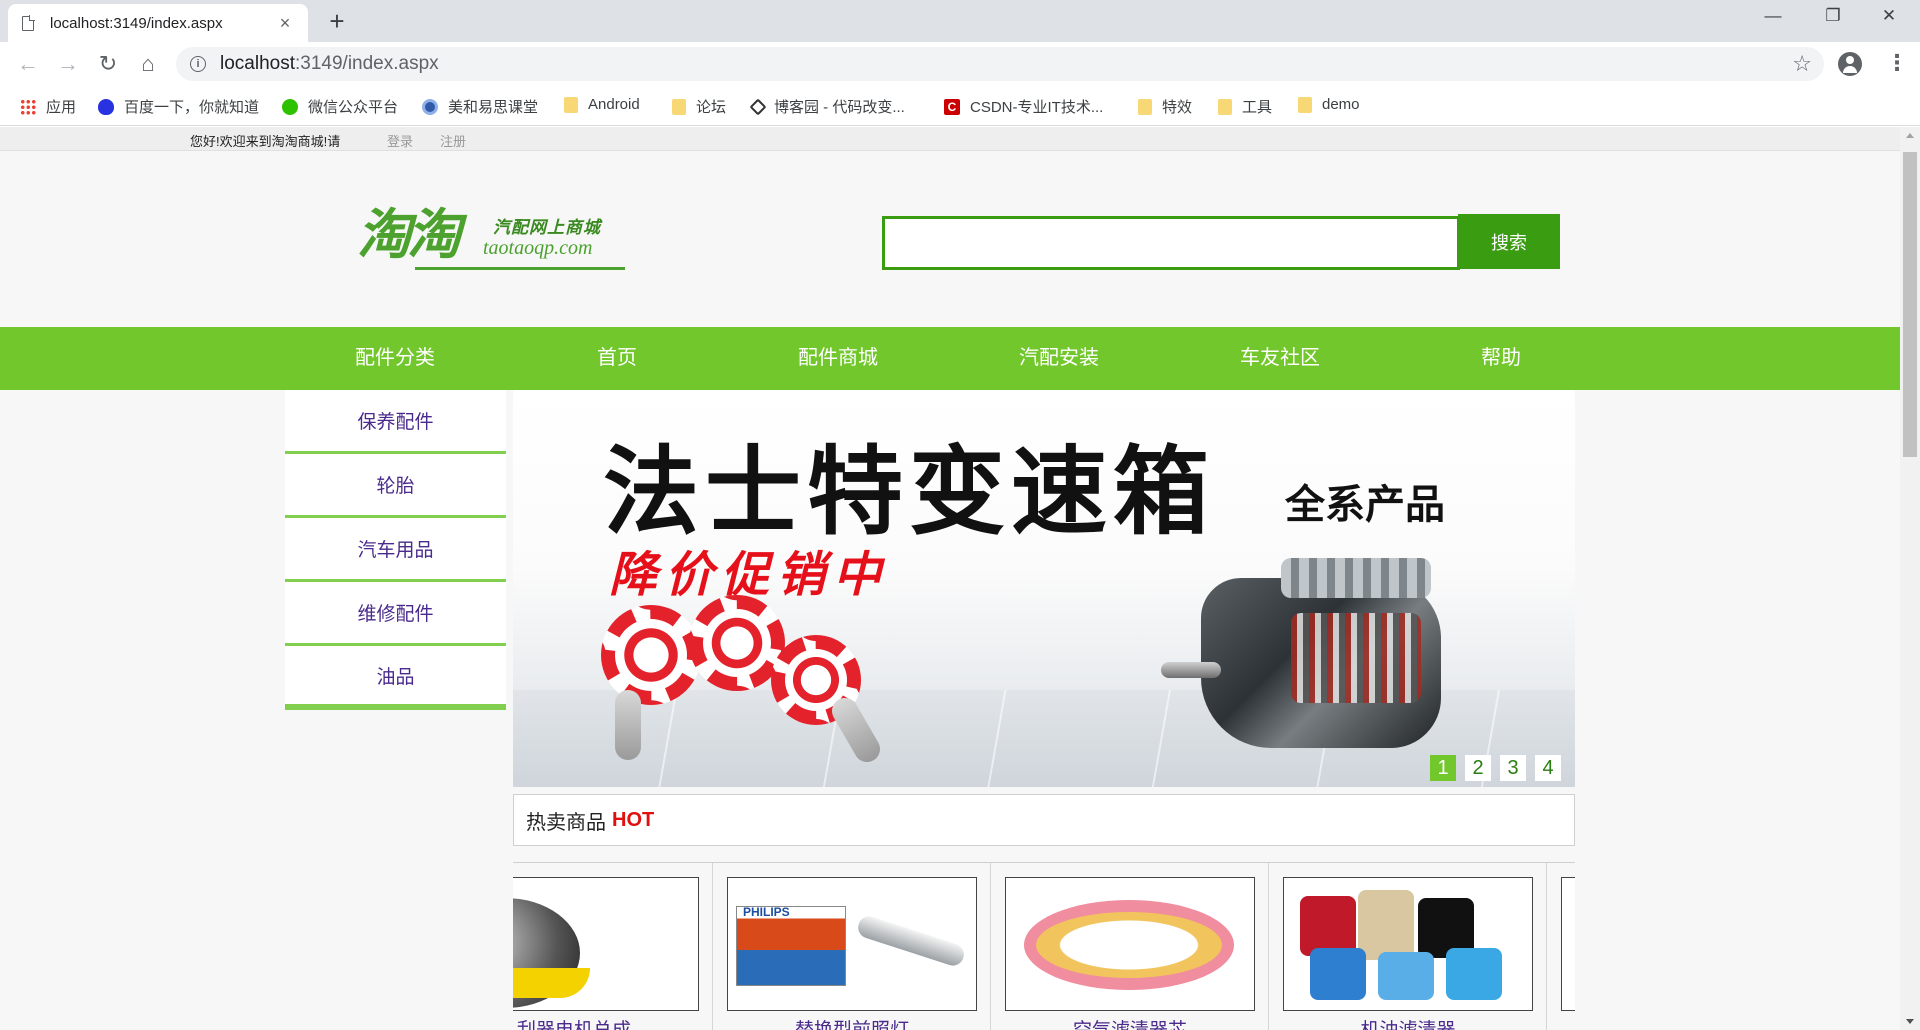 This screenshot has height=1030, width=1920. What do you see at coordinates (1910, 578) in the screenshot?
I see `page-scrollbar` at bounding box center [1910, 578].